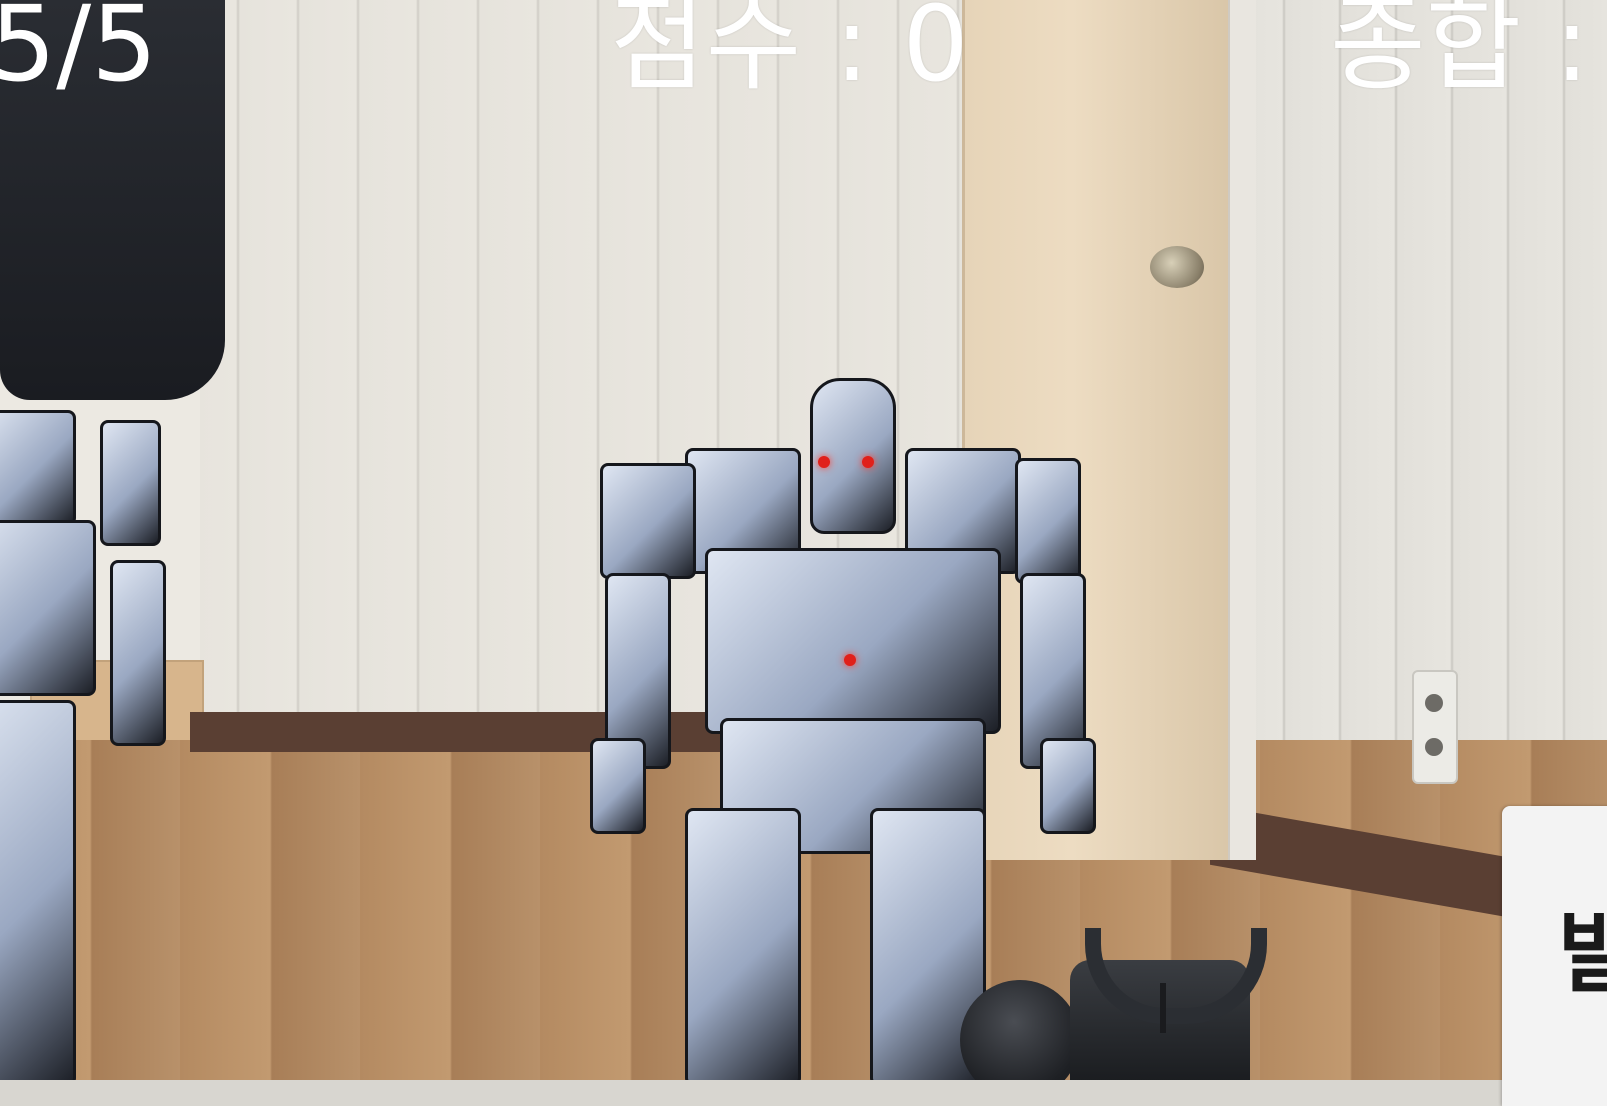  Describe the element at coordinates (95, 745) in the screenshot. I see `robot-enemy-left` at that location.